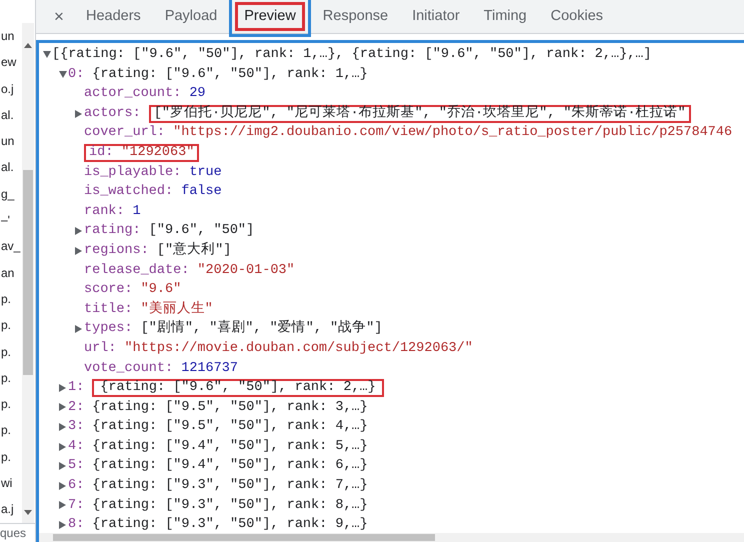 This screenshot has height=542, width=744. I want to click on value-preview: {rating: ["9.5", "50"], rank: 3,…}, so click(230, 407).